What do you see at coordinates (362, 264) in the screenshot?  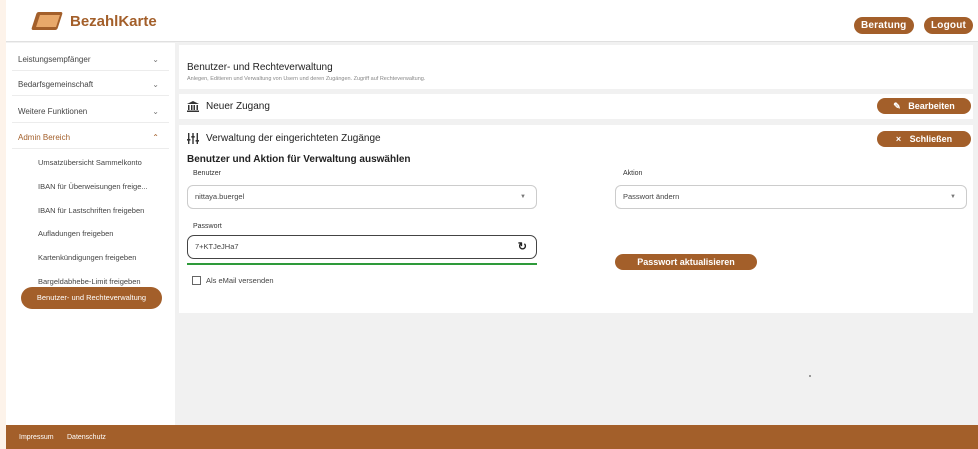 I see `password-strength-bar` at bounding box center [362, 264].